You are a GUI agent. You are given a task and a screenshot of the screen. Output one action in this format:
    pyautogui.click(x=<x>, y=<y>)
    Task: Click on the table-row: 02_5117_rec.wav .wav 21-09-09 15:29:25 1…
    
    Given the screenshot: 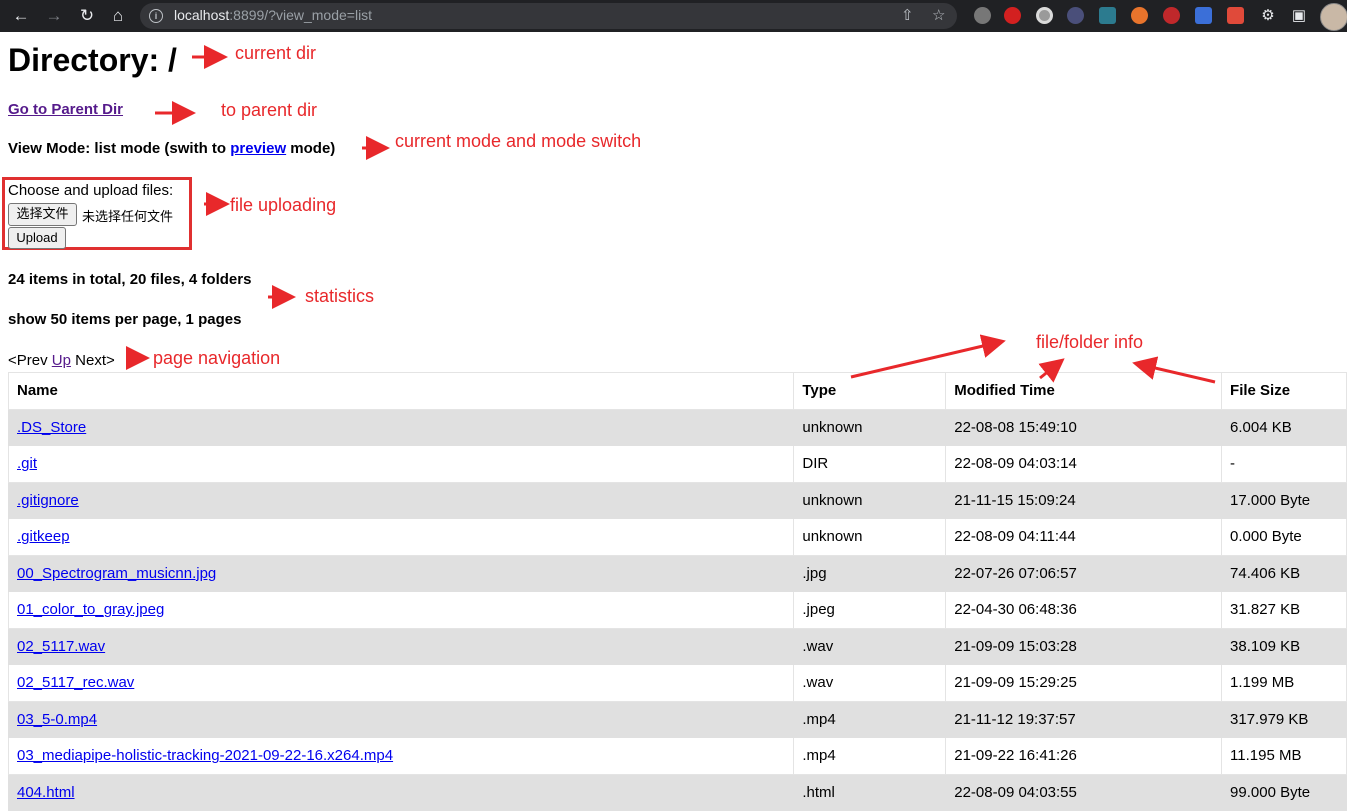 What is the action you would take?
    pyautogui.click(x=677, y=683)
    